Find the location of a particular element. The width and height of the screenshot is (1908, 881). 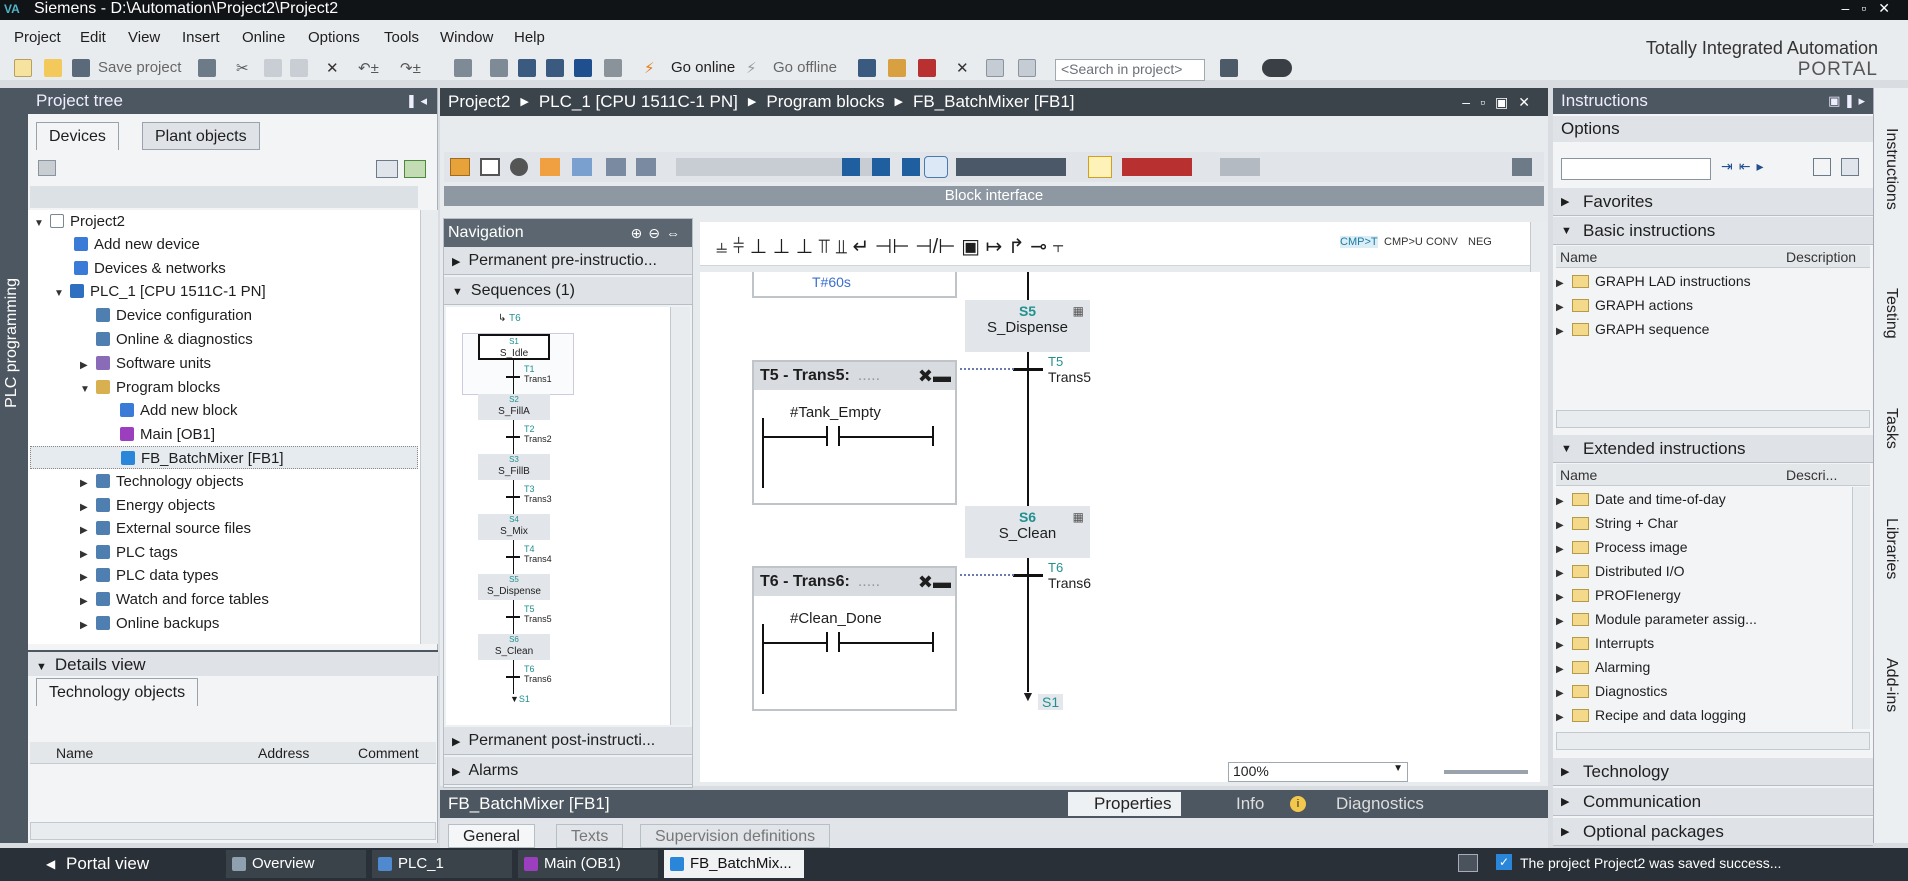

step-s6: S6 S_Clean ▦ is located at coordinates (1027, 532).